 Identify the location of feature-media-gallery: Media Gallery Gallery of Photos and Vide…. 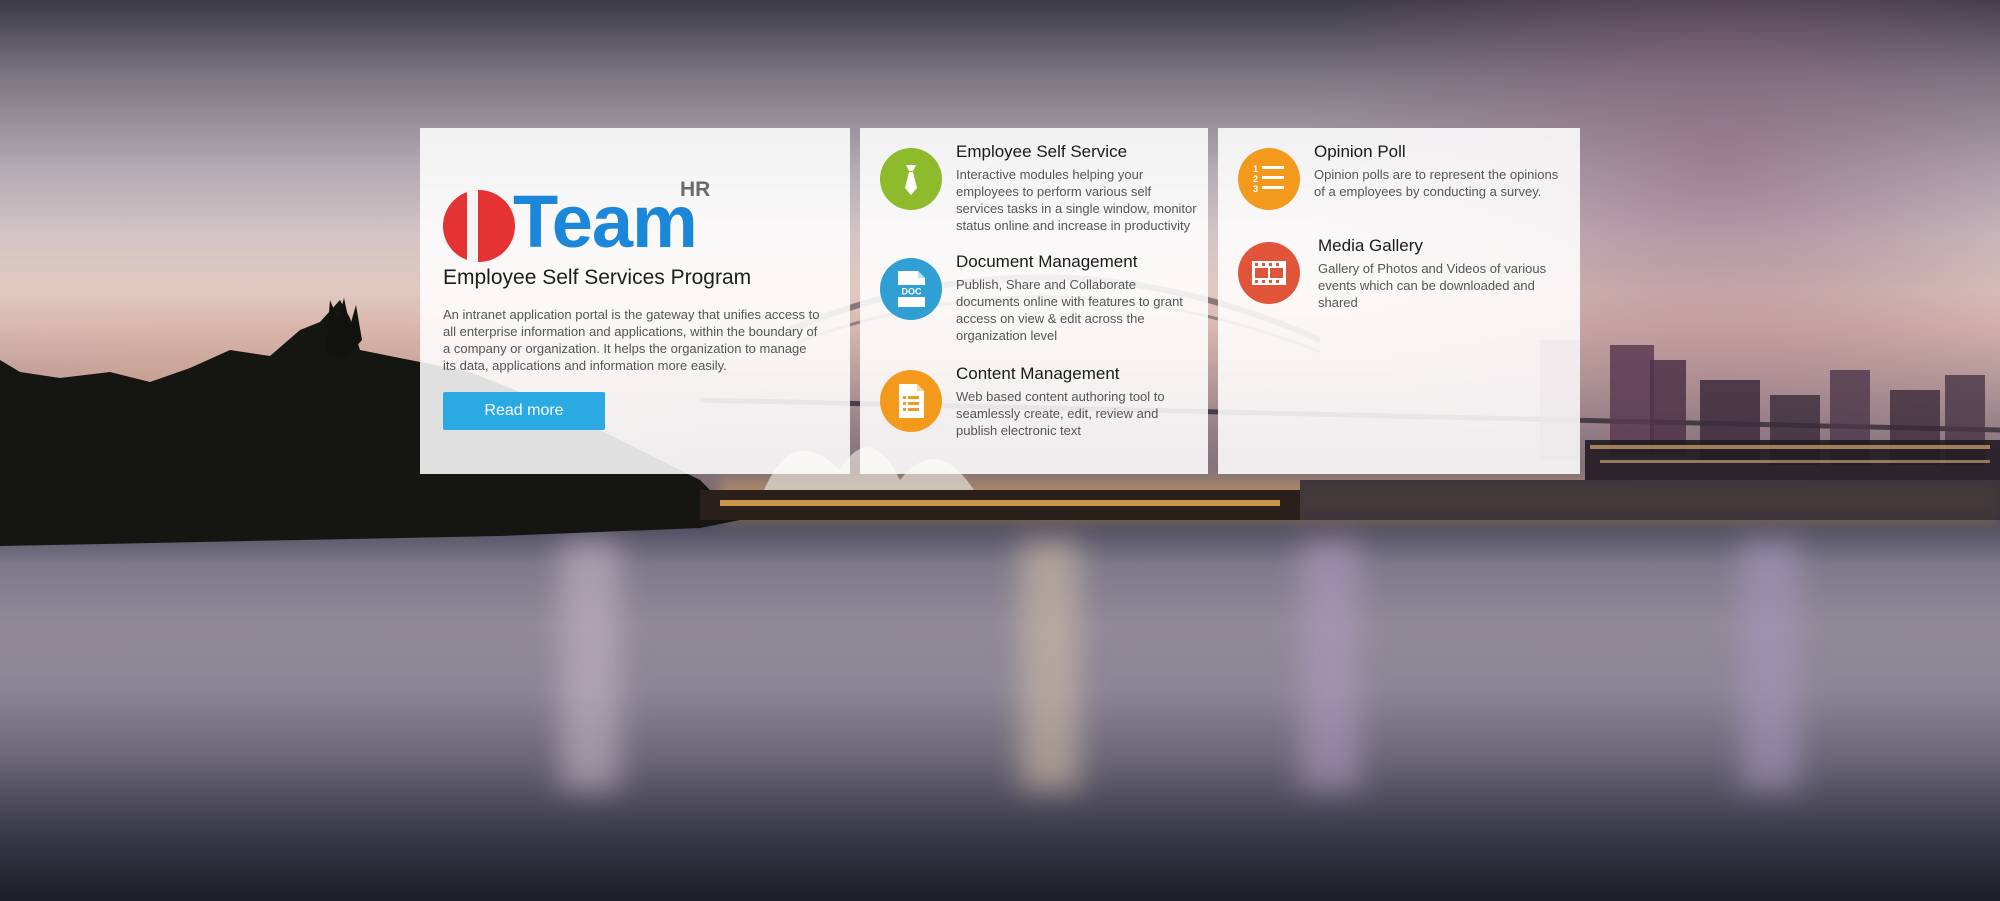
(1403, 279).